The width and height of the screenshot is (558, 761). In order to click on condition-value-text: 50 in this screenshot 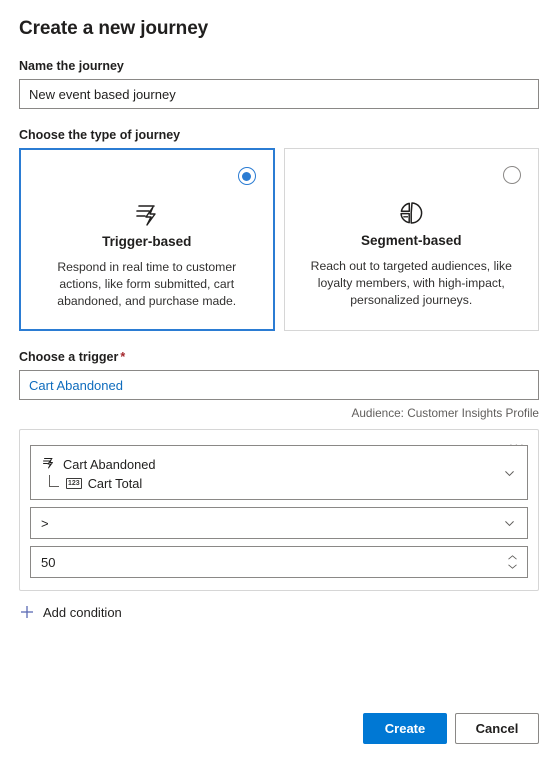, I will do `click(48, 562)`.